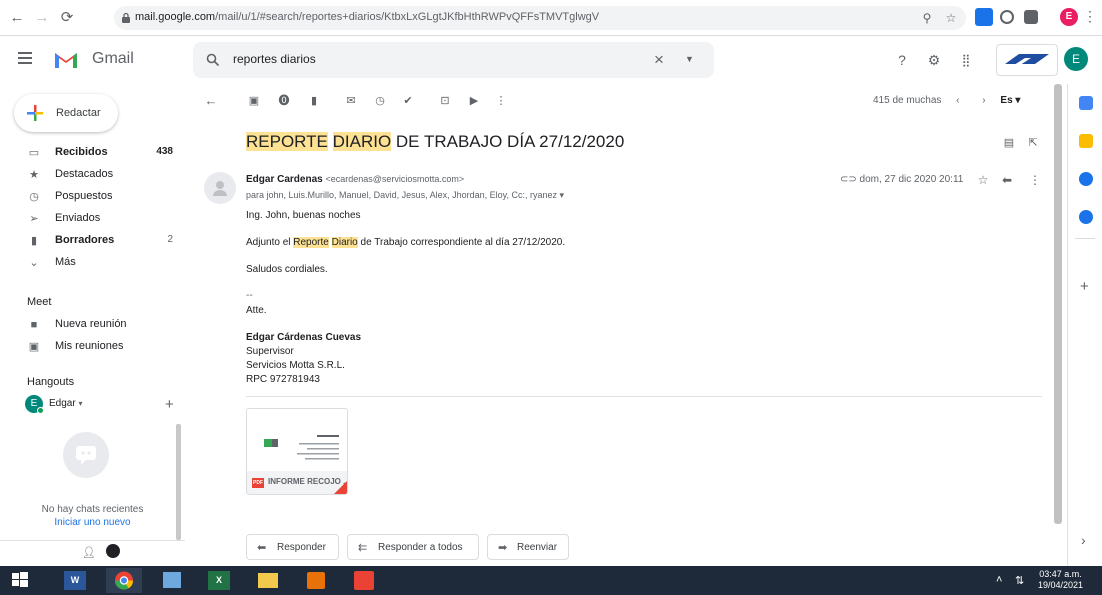  I want to click on chat-quote-icon, so click(113, 551).